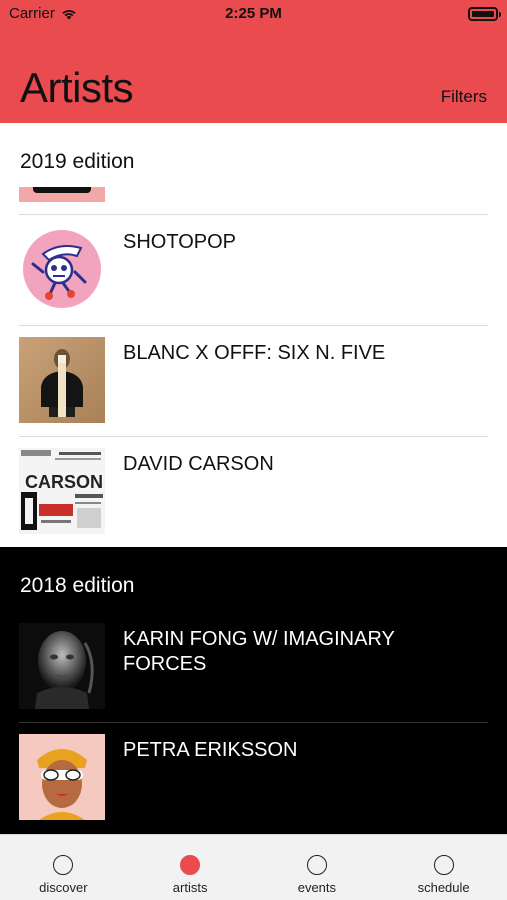 This screenshot has height=900, width=507. I want to click on tab-label: artists, so click(190, 887).